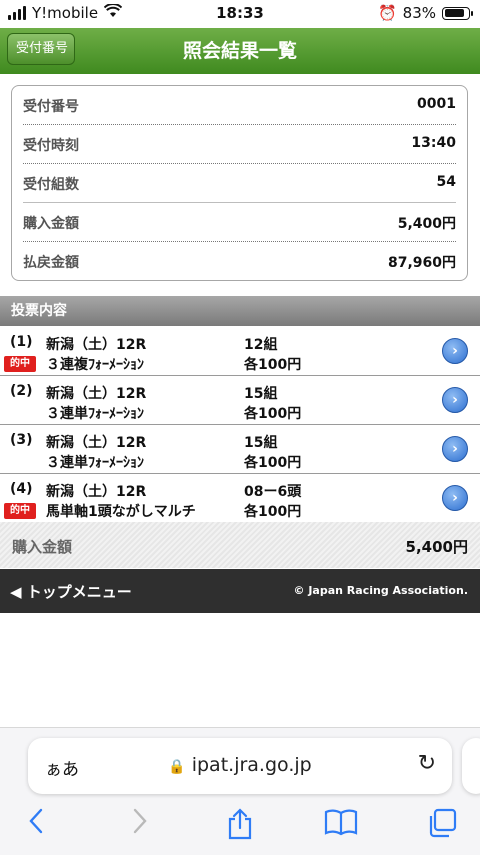 The height and width of the screenshot is (855, 480). I want to click on forward-icon, so click(140, 824).